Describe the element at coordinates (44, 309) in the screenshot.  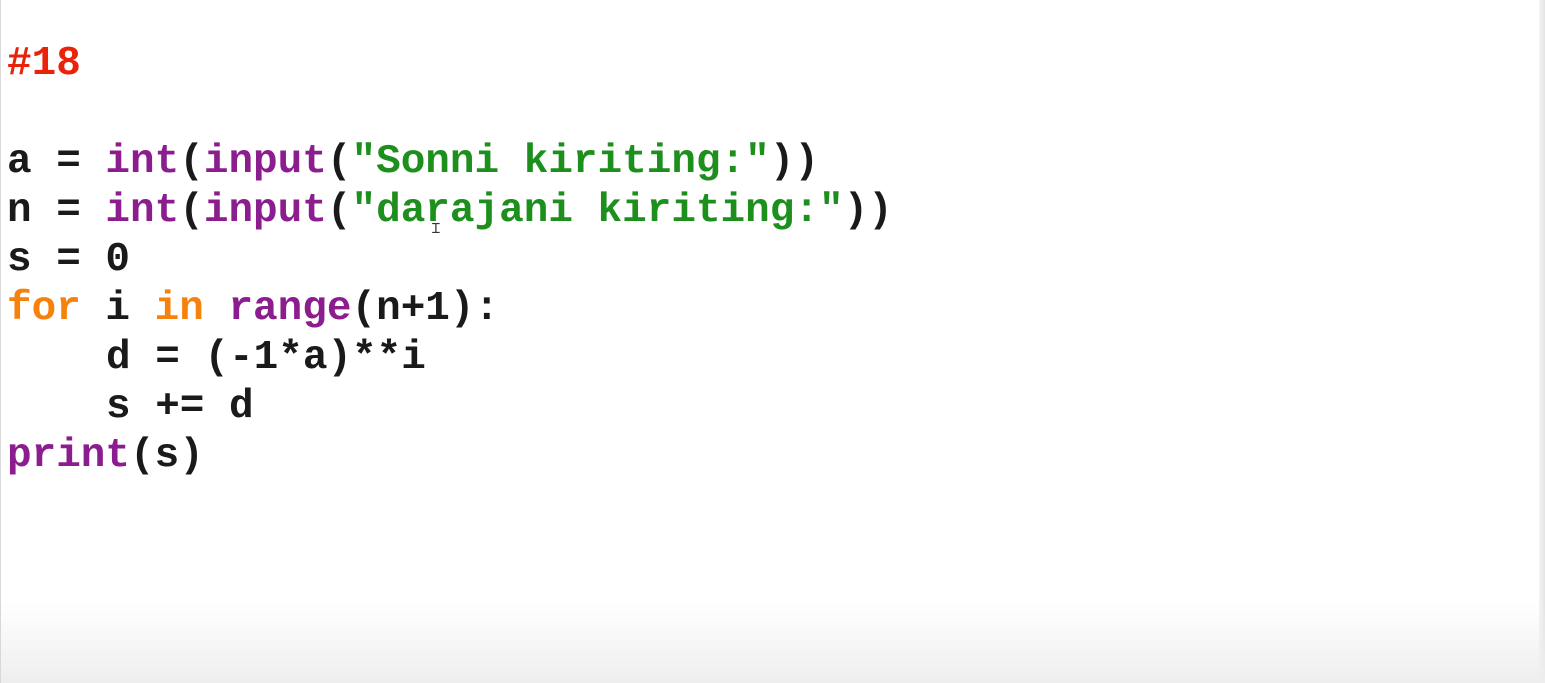
I see `code-token-keyword: for` at that location.